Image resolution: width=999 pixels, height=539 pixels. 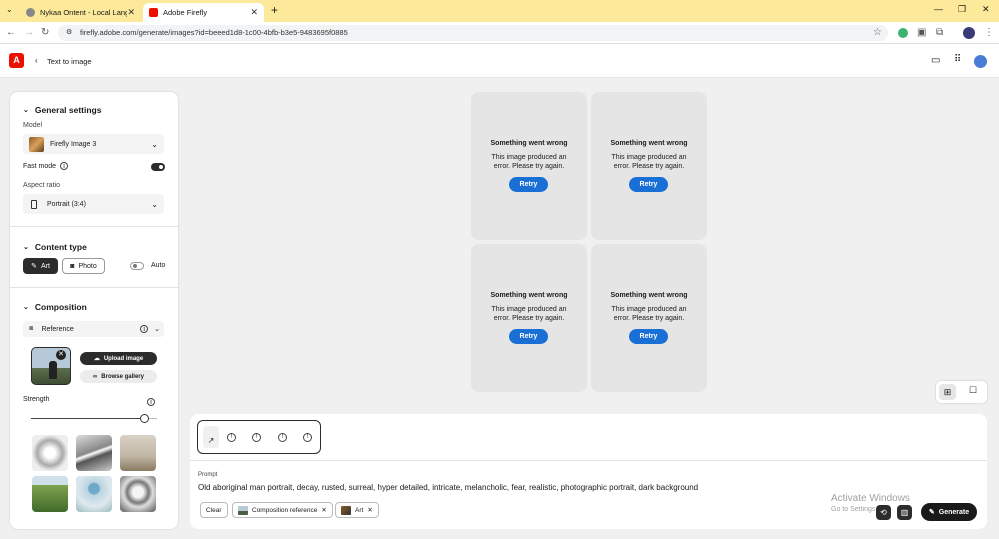 What do you see at coordinates (145, 418) in the screenshot?
I see `strength-slider-handle` at bounding box center [145, 418].